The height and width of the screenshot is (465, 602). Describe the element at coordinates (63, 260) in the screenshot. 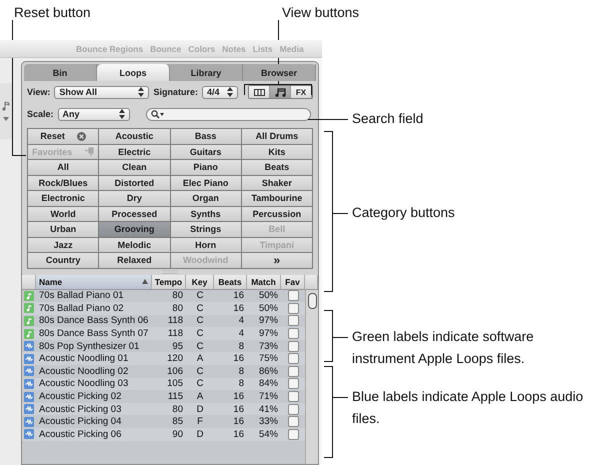

I see `category-button: Country` at that location.